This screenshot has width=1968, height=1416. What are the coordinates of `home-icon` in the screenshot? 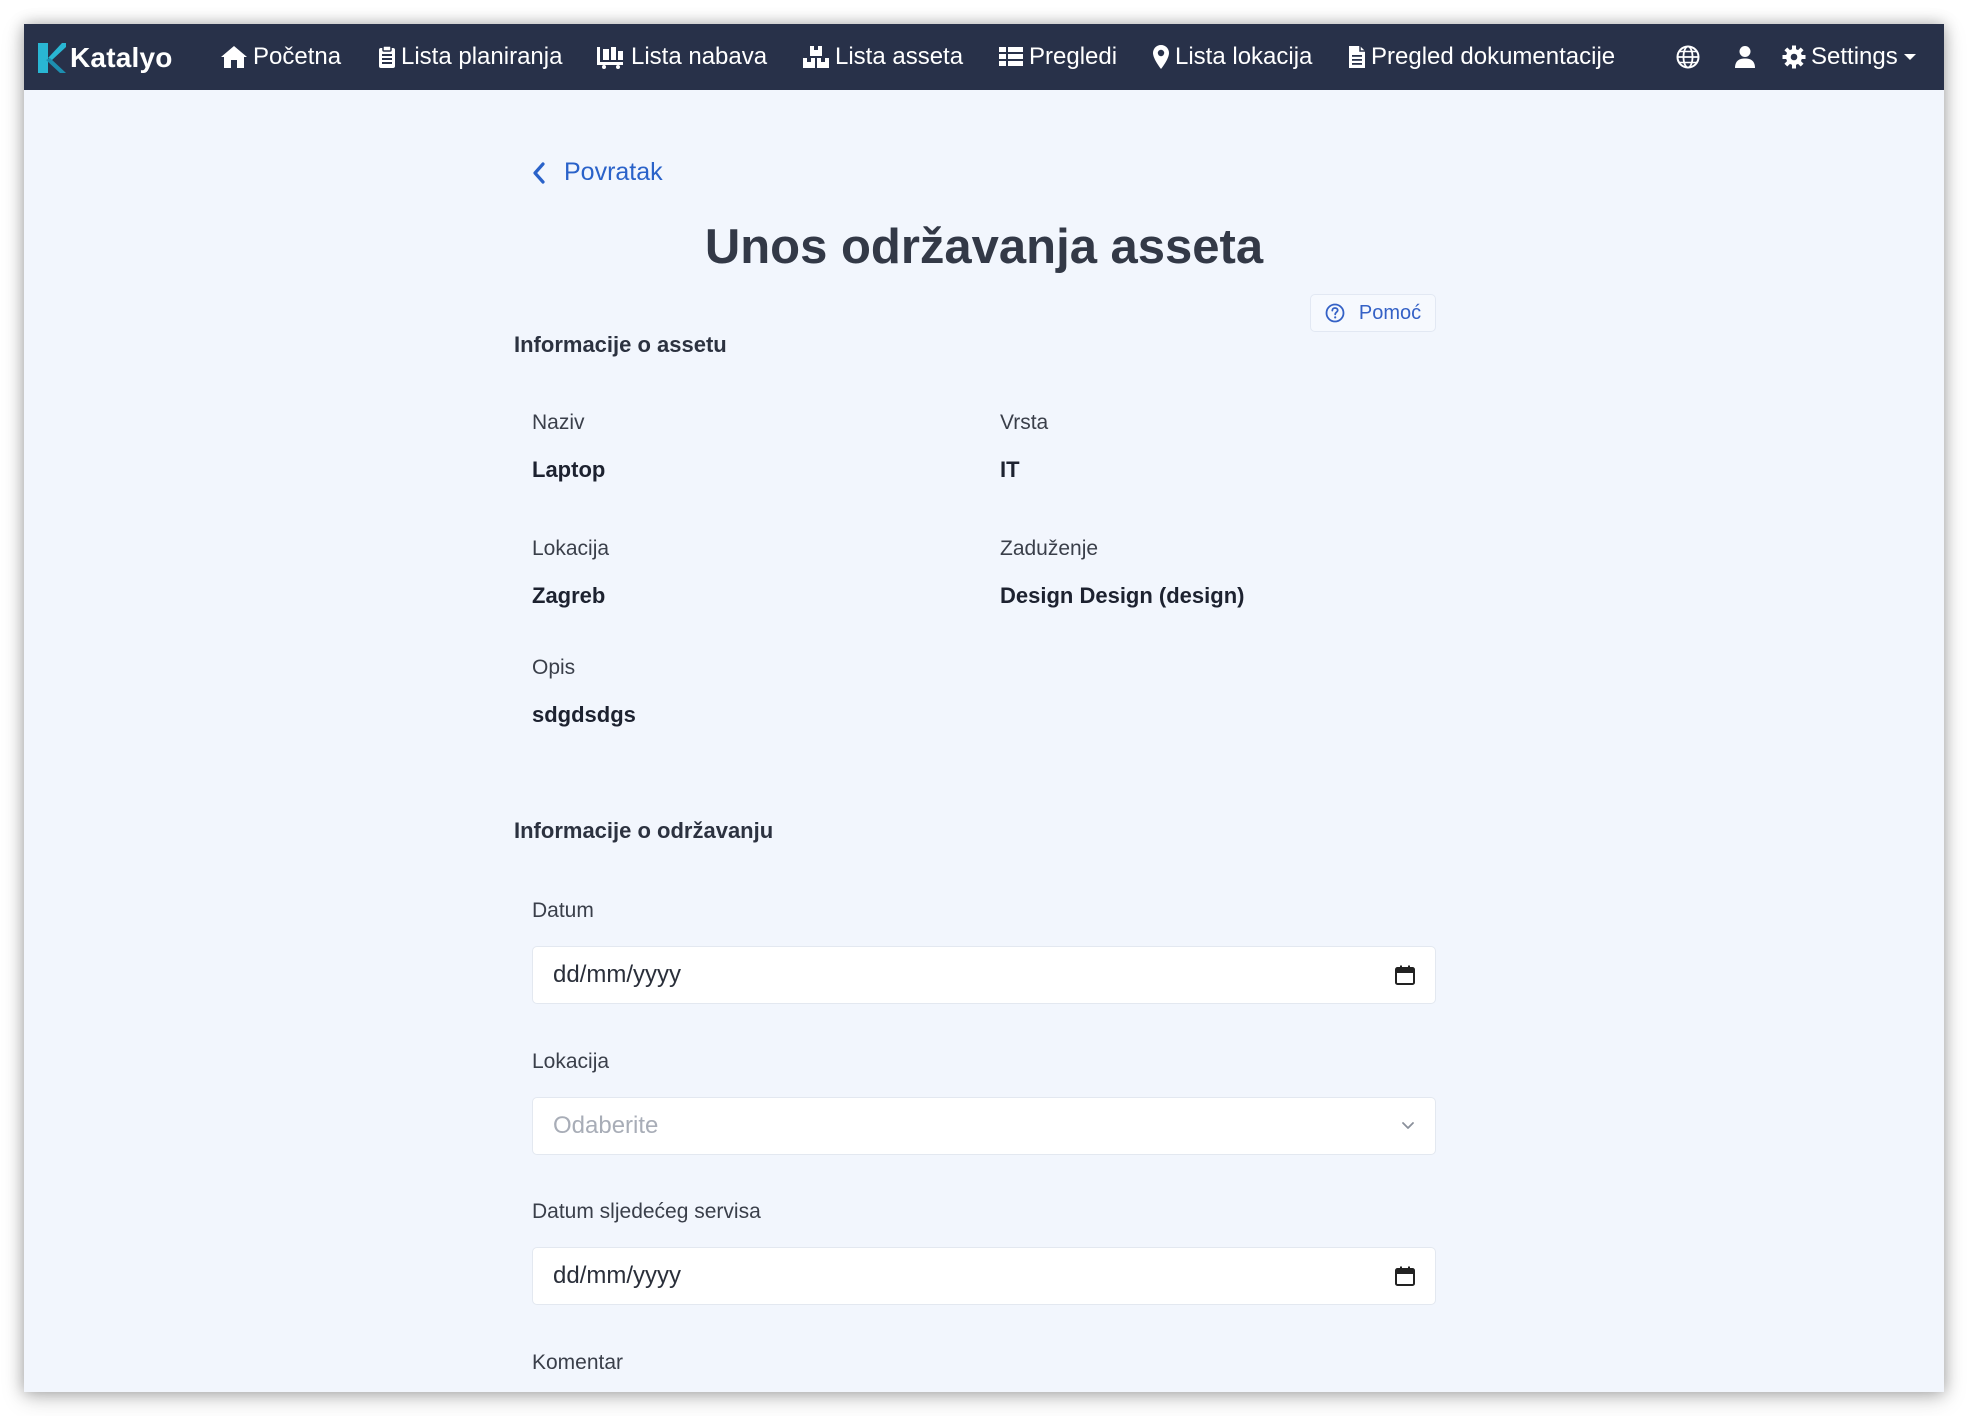 It's located at (234, 57).